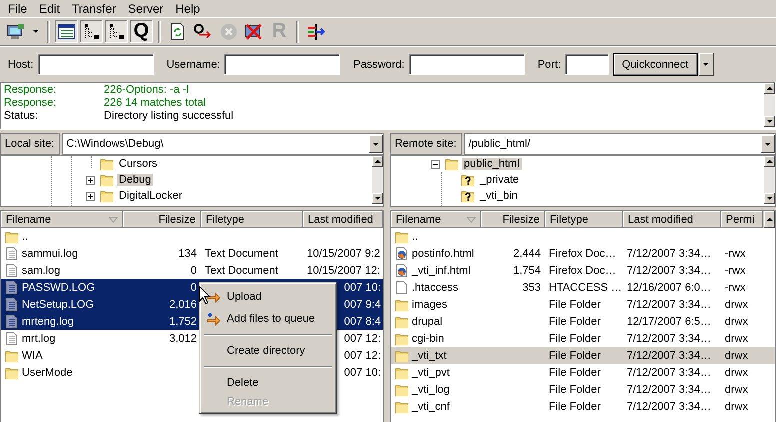 Image resolution: width=776 pixels, height=422 pixels. Describe the element at coordinates (146, 9) in the screenshot. I see `menu-item: Server` at that location.